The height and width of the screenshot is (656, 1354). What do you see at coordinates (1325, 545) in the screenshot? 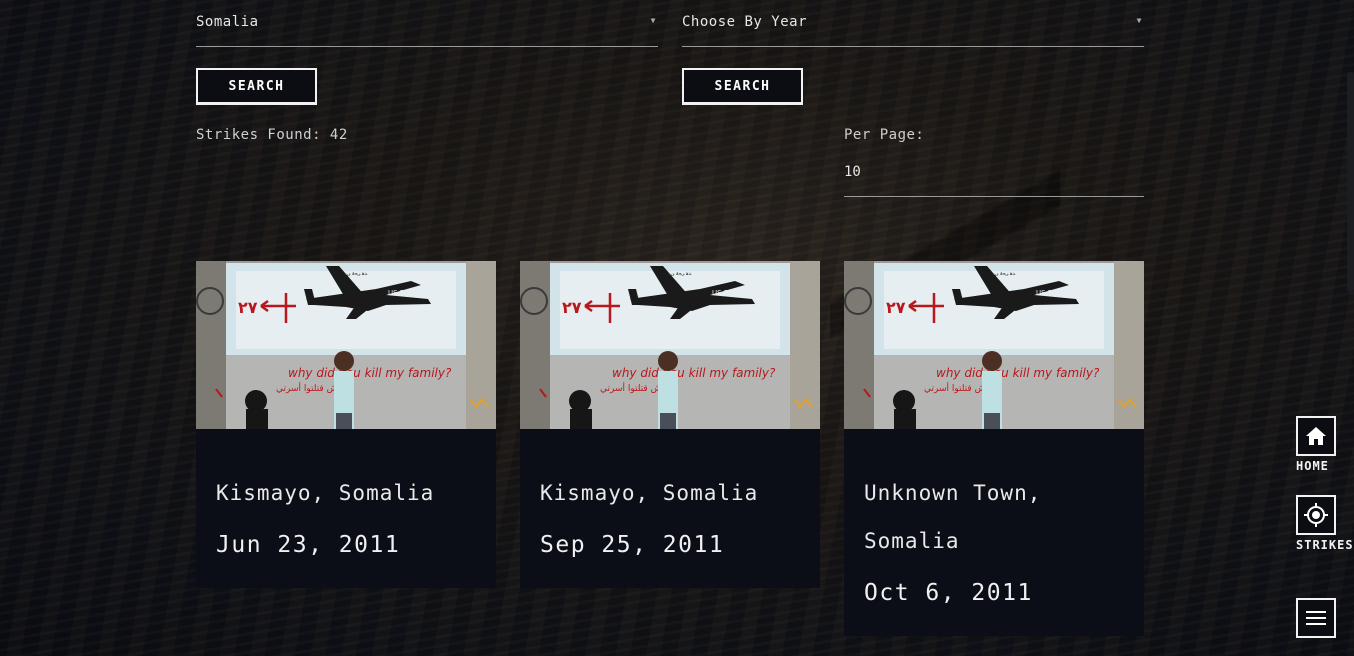
I see `nav-strikes-label: STRIKES` at bounding box center [1325, 545].